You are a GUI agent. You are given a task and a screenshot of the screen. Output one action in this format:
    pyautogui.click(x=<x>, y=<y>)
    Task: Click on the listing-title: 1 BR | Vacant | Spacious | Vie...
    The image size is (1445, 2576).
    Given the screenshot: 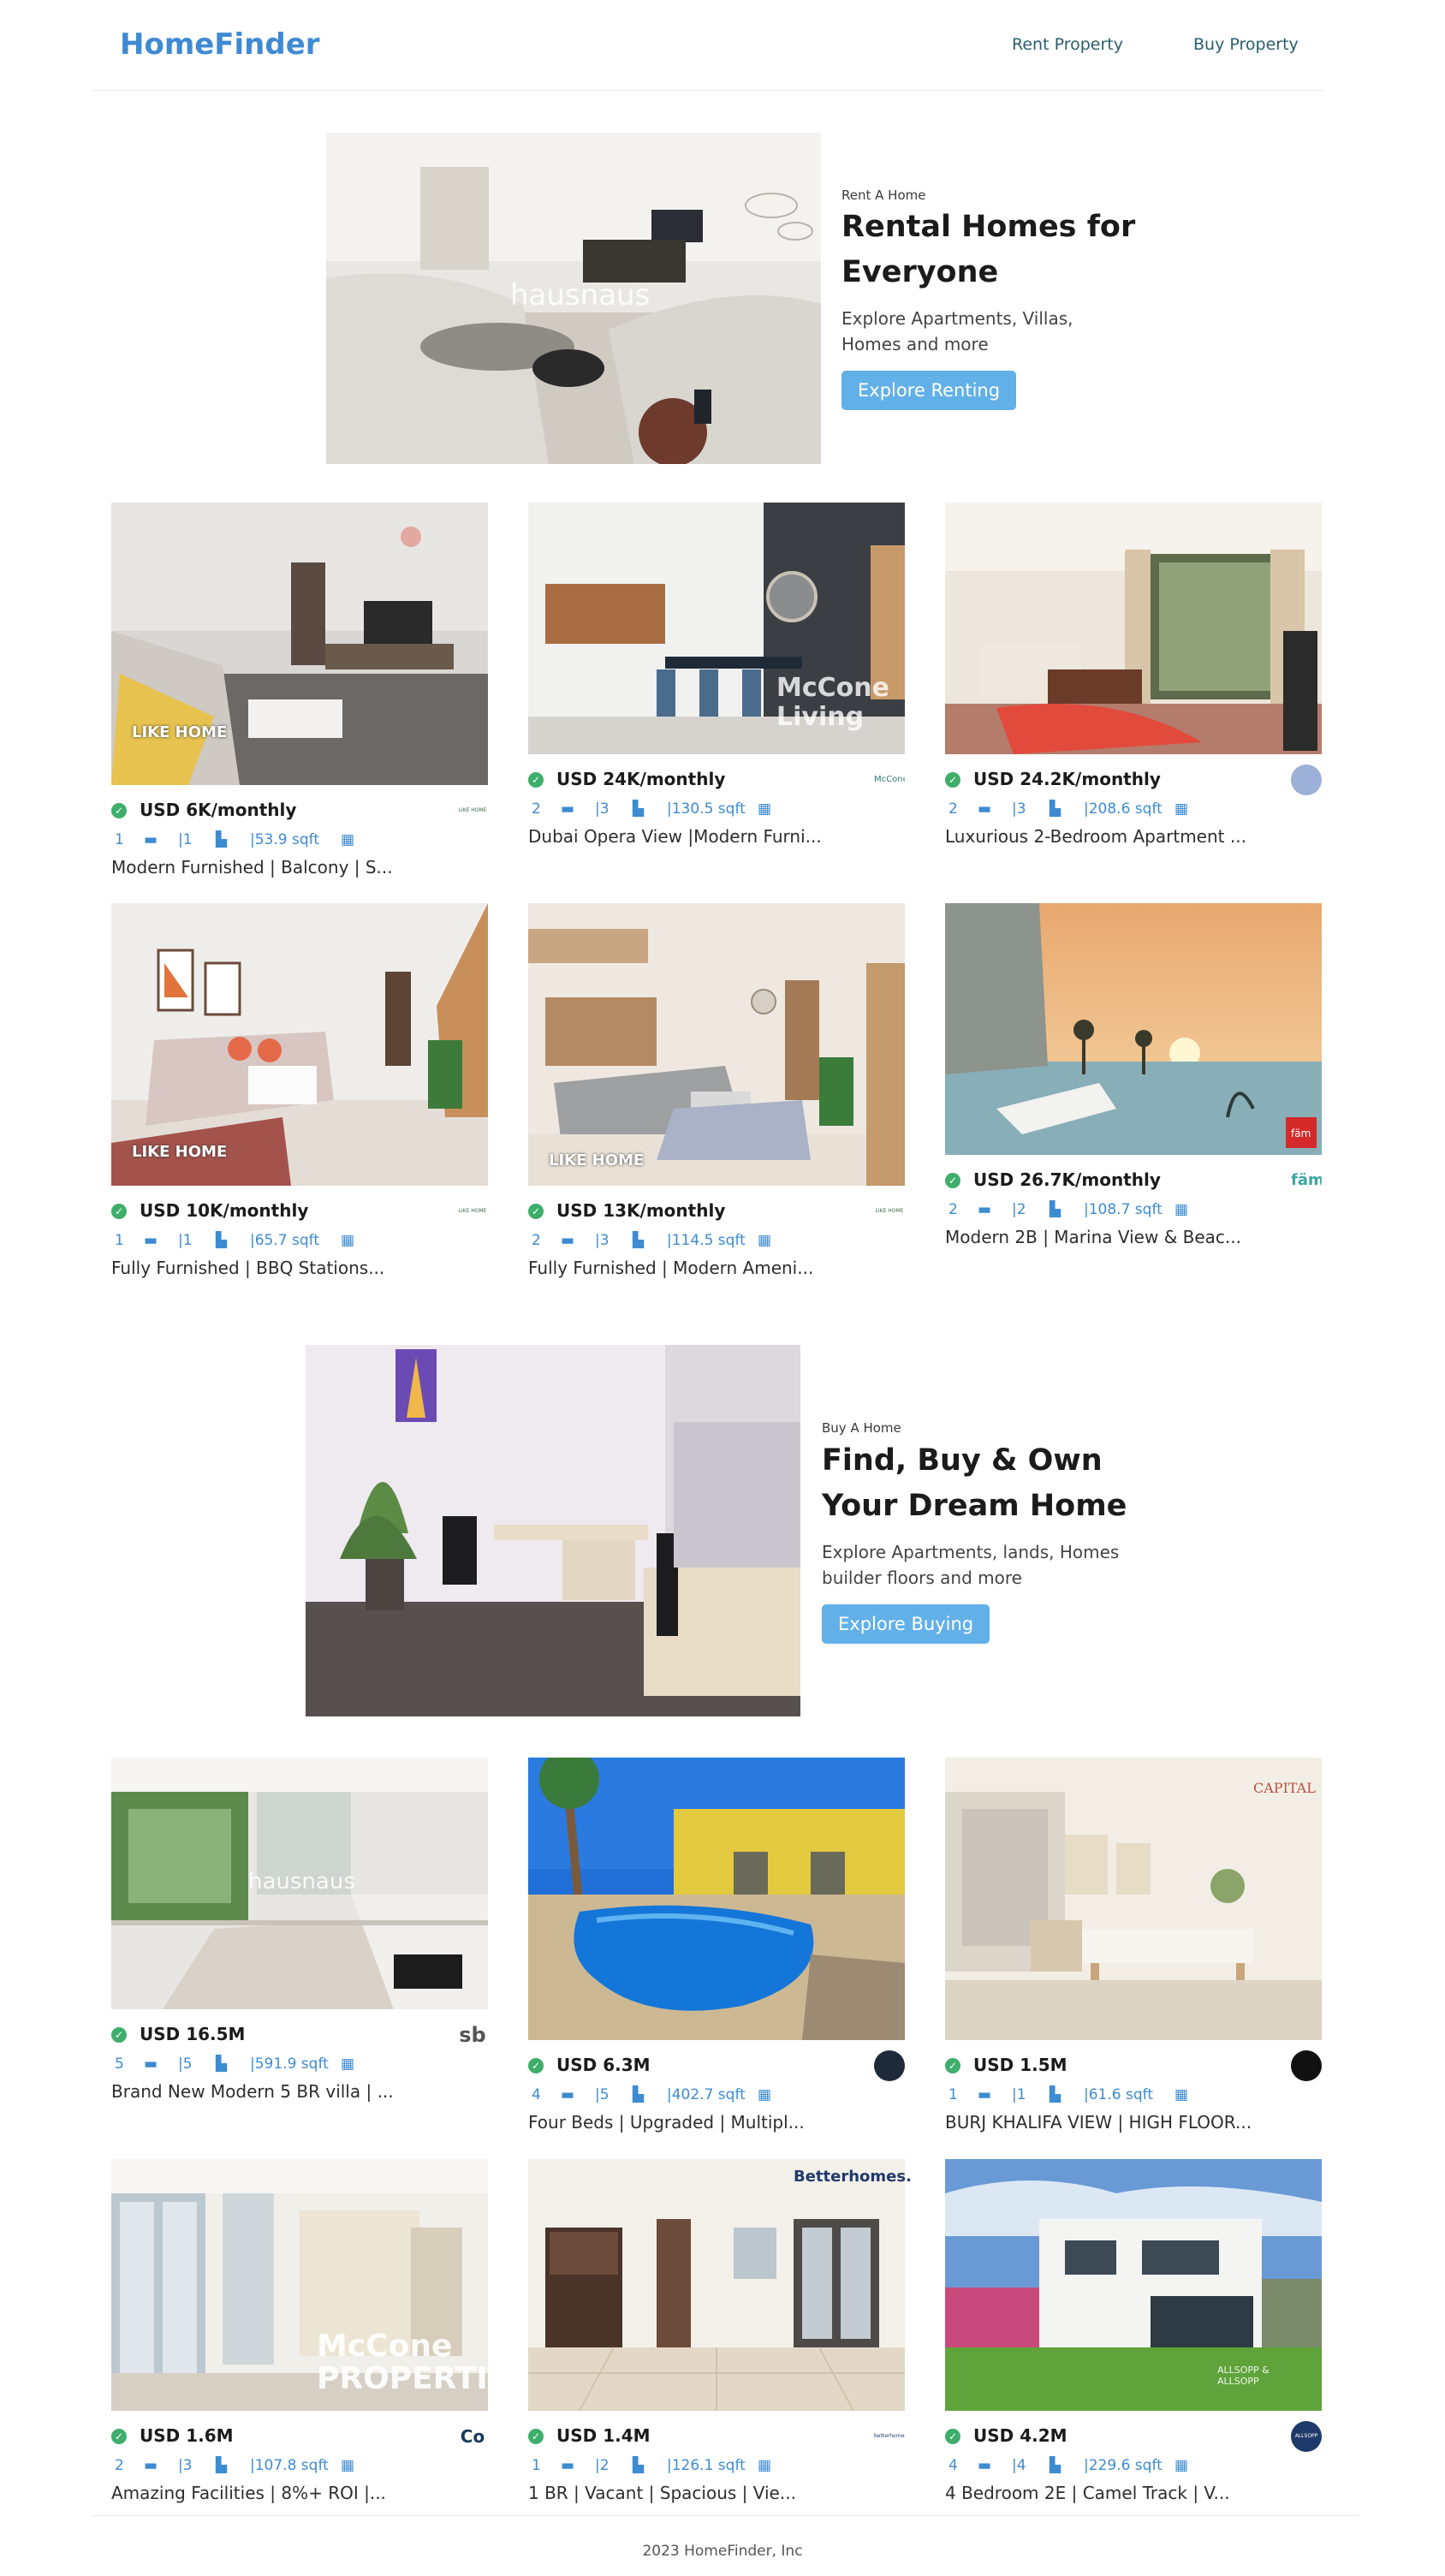 What is the action you would take?
    pyautogui.click(x=716, y=2493)
    